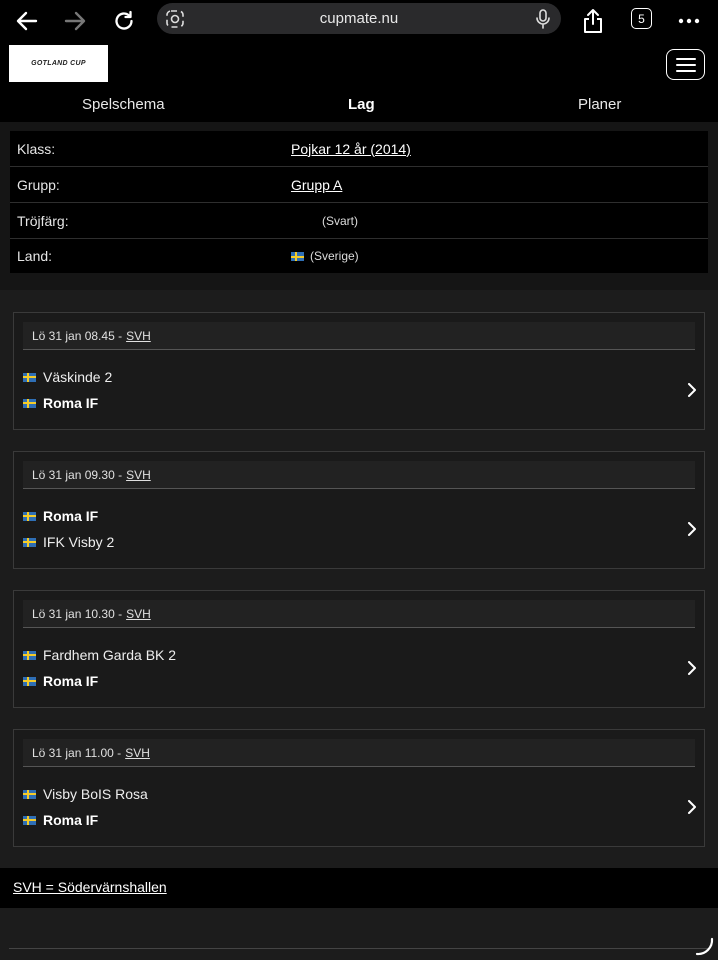  I want to click on venue-legend-bar: SVH = Södervärnshallen, so click(359, 888).